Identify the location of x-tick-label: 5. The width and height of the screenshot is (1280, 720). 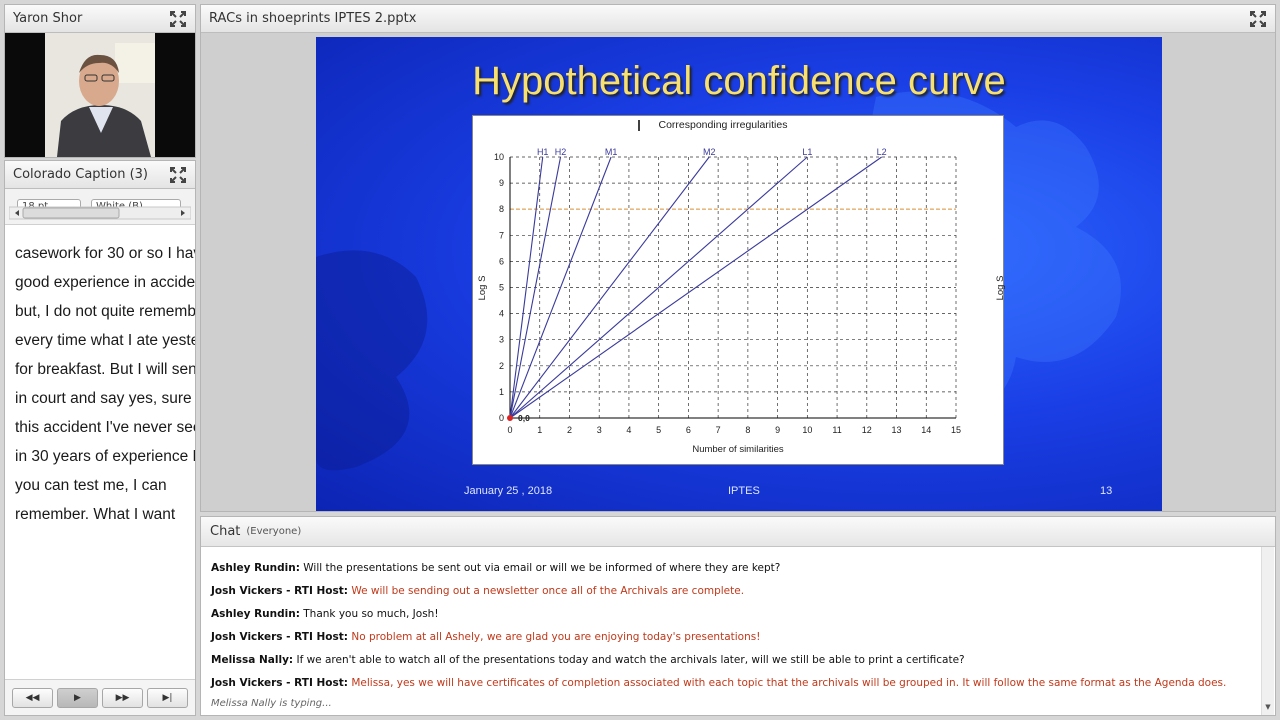
(658, 430).